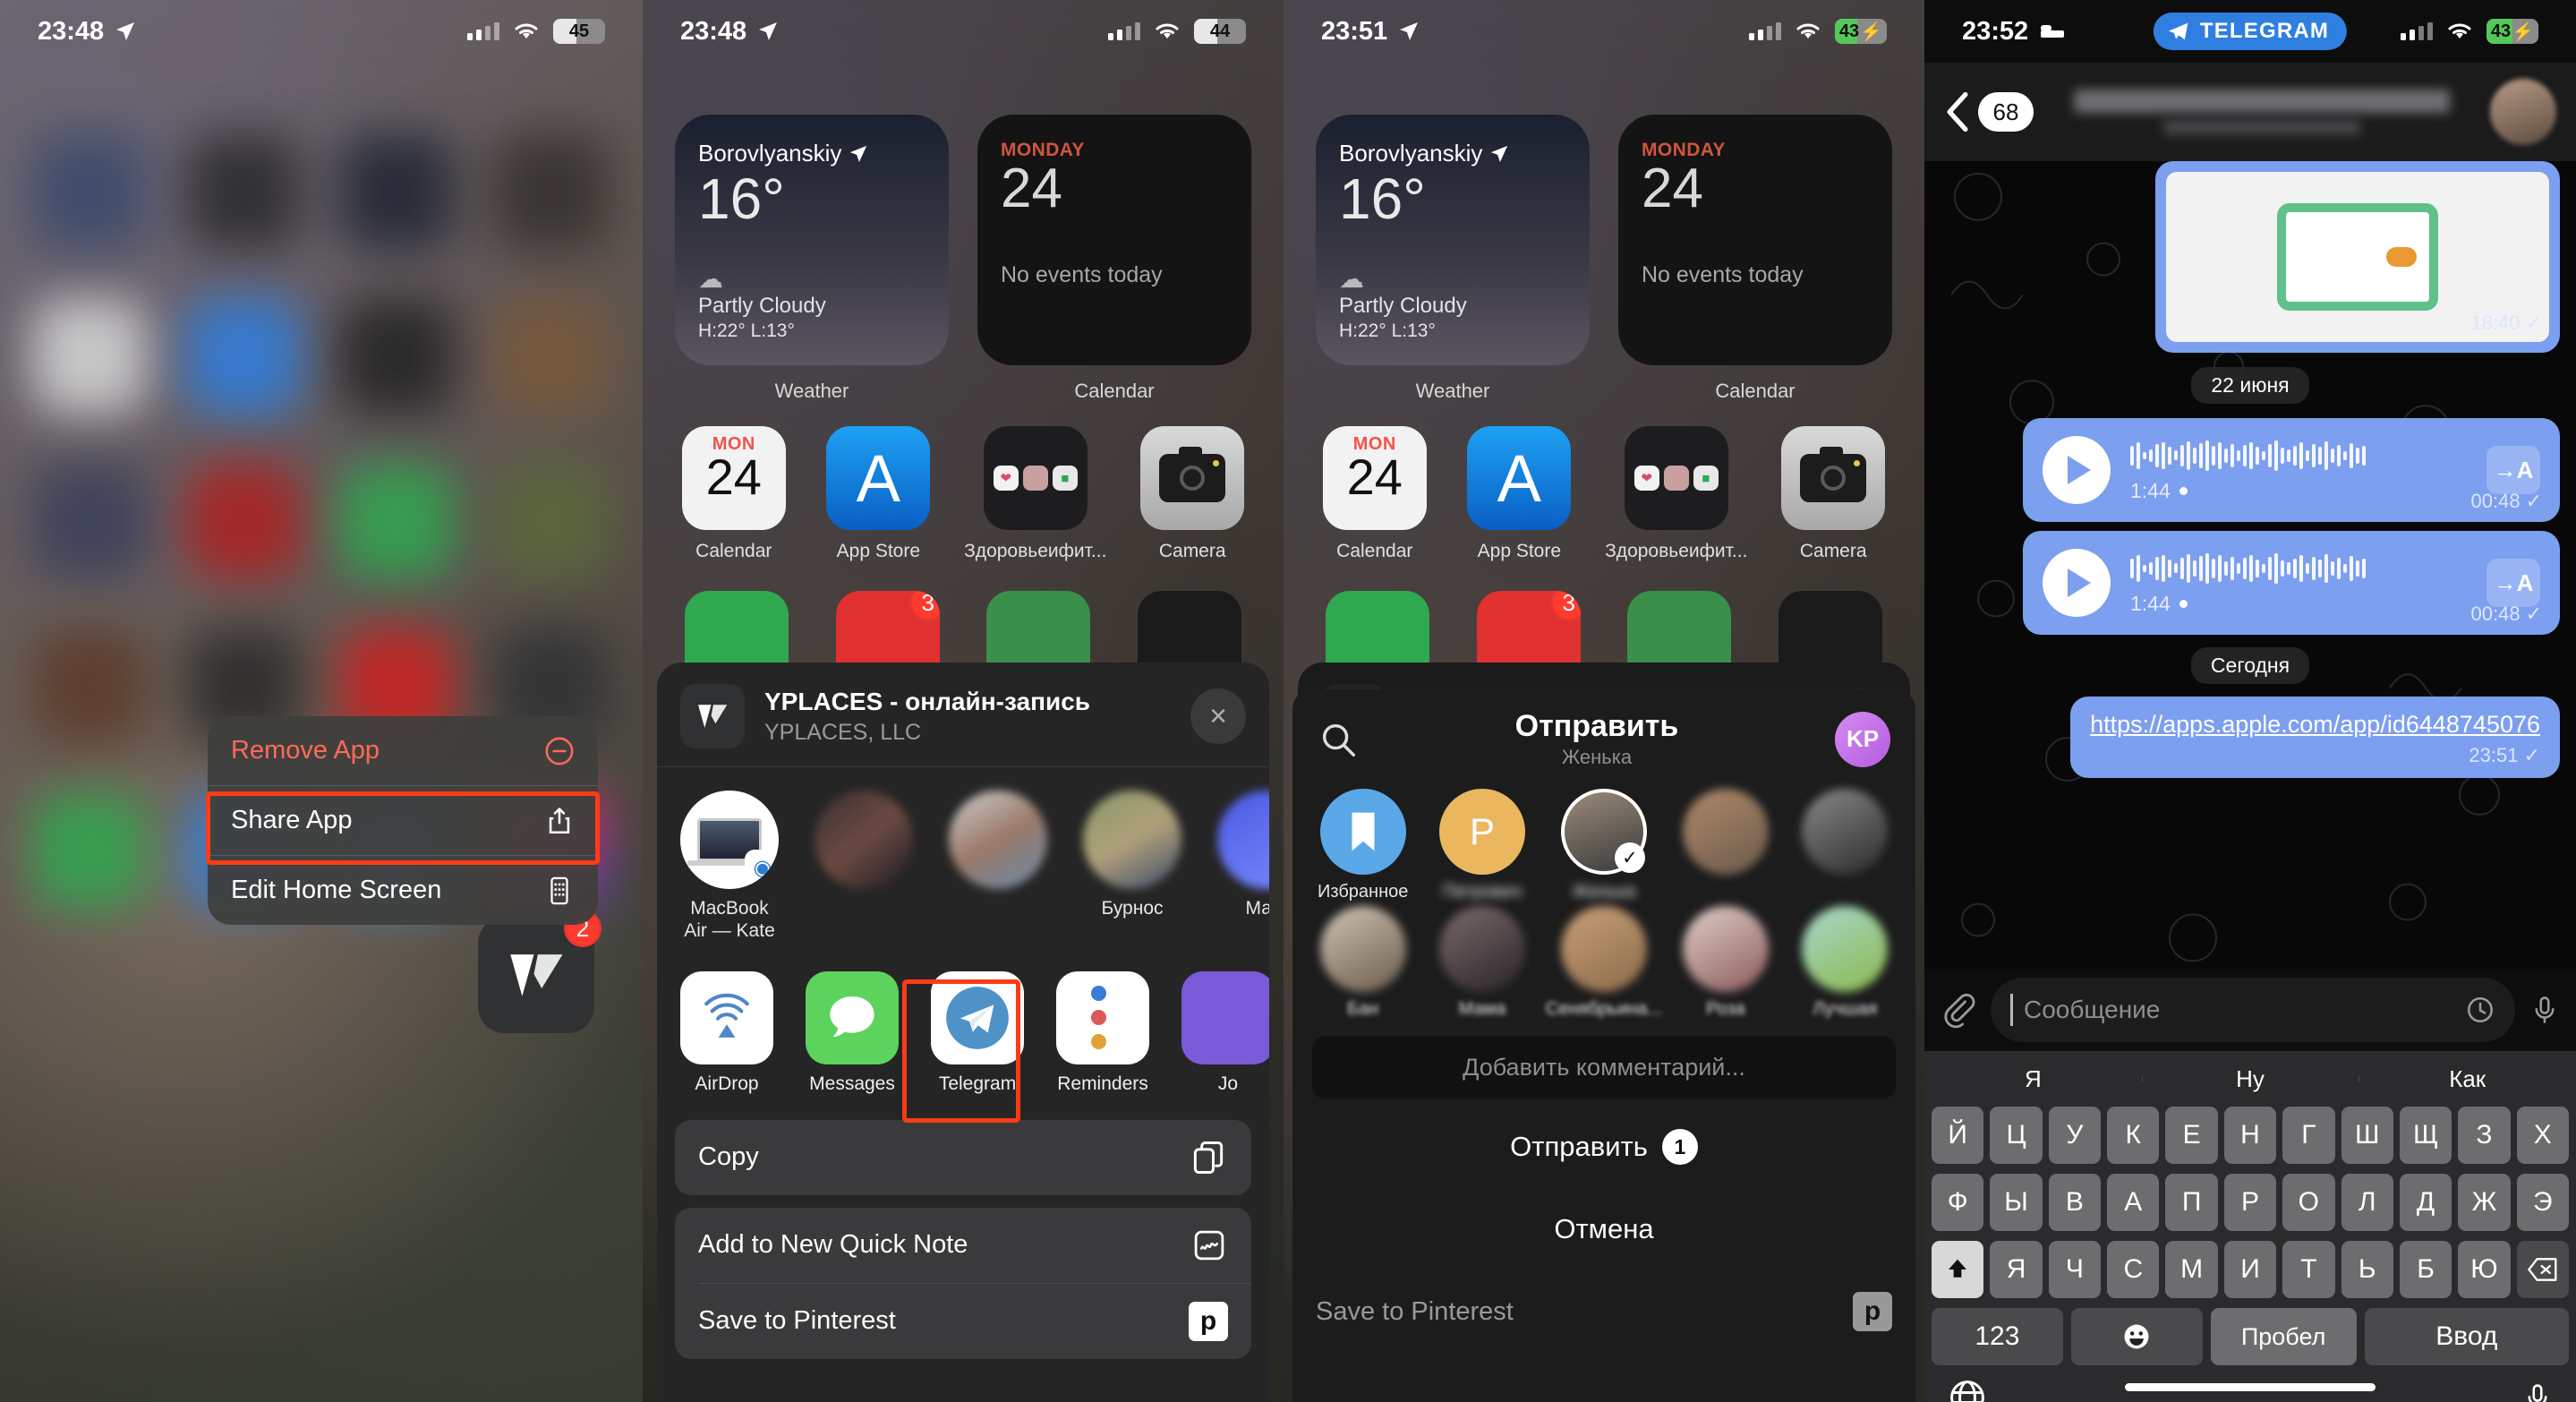 The image size is (2576, 1402). Describe the element at coordinates (1989, 112) in the screenshot. I see `back-button: 68` at that location.